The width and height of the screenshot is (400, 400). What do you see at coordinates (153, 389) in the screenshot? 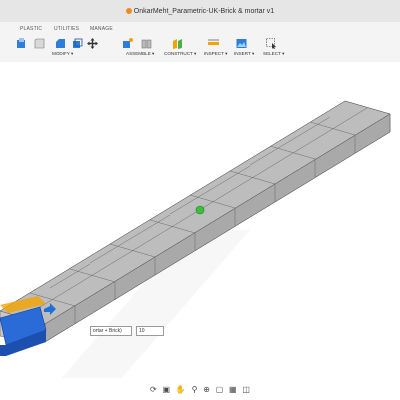
I see `orbit-icon: ⟳` at bounding box center [153, 389].